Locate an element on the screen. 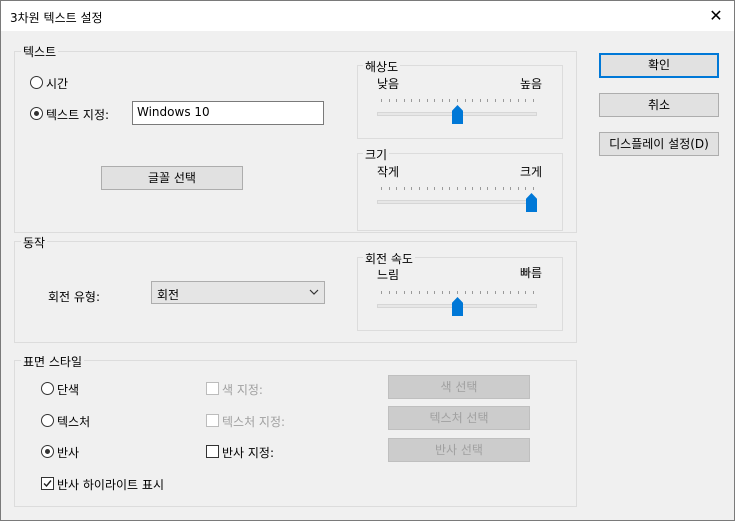  rotation-speed-slider is located at coordinates (457, 304).